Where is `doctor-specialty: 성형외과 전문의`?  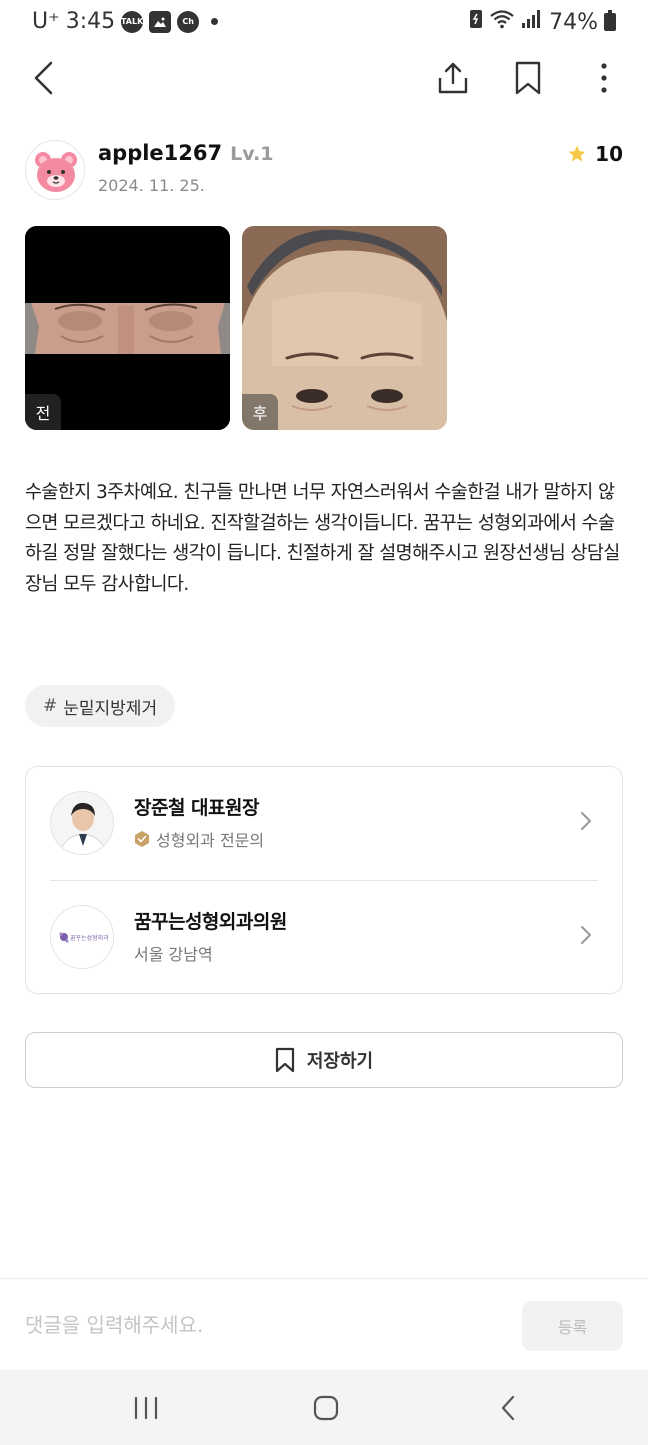 doctor-specialty: 성형외과 전문의 is located at coordinates (210, 840).